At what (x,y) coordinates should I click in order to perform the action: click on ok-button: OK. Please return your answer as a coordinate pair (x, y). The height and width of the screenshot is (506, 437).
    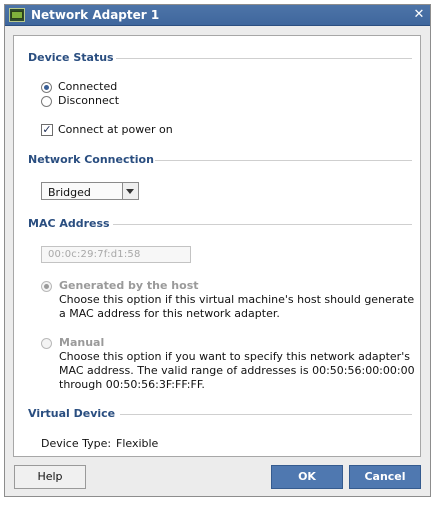
    Looking at the image, I should click on (307, 477).